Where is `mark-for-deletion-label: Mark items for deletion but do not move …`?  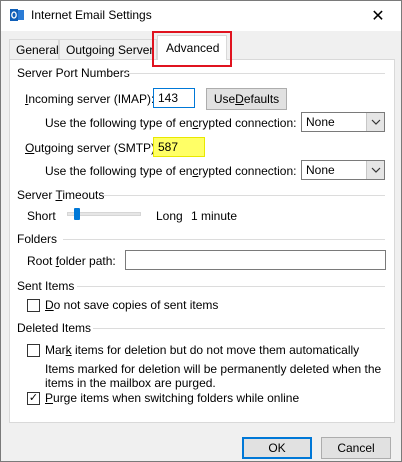
mark-for-deletion-label: Mark items for deletion but do not move … is located at coordinates (202, 350).